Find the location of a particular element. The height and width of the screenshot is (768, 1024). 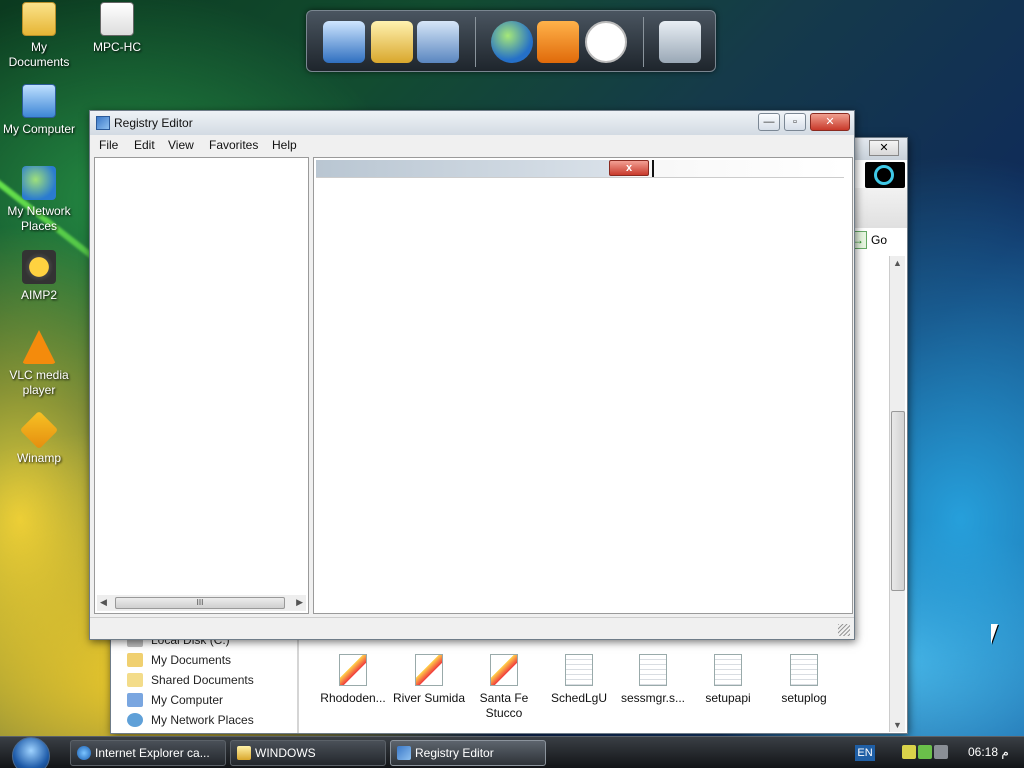

column-resize-handle is located at coordinates (653, 168).